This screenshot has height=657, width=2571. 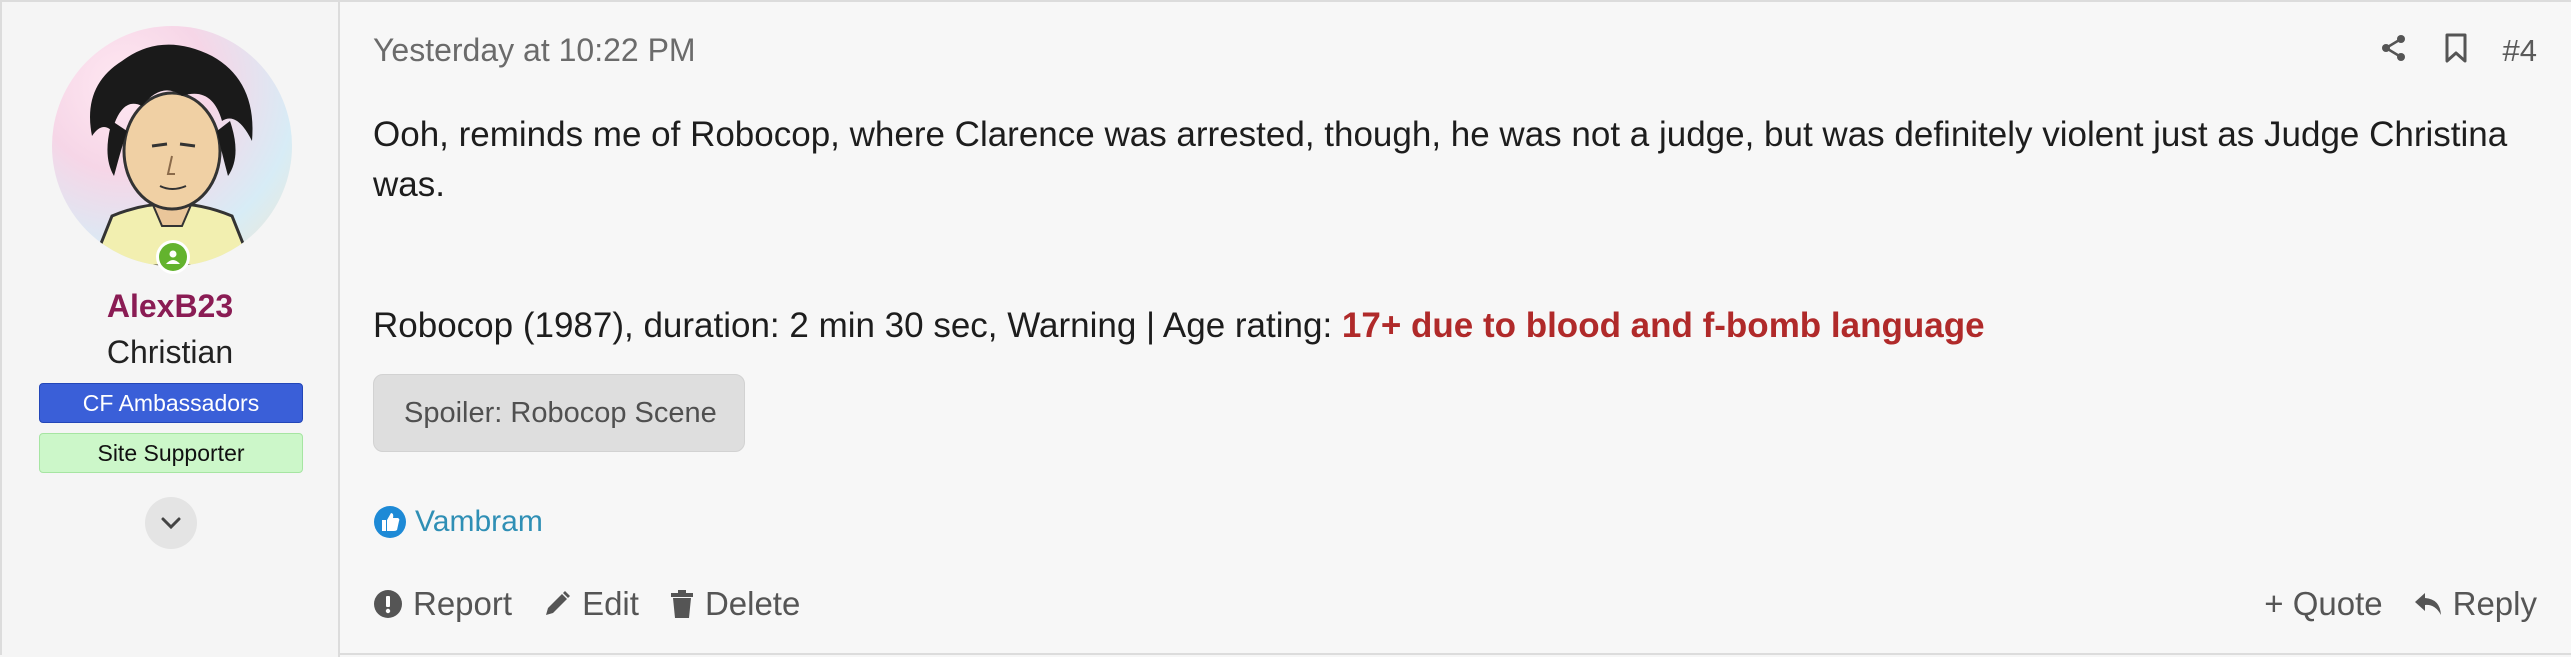 I want to click on post-timestamp: Yesterday at 10:22 PM, so click(x=534, y=50).